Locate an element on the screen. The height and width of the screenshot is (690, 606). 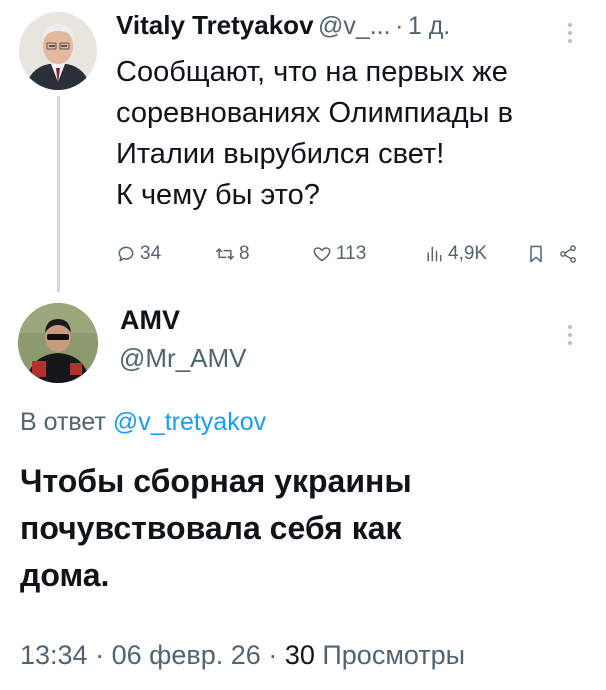
views-button: 4,9K is located at coordinates (455, 254).